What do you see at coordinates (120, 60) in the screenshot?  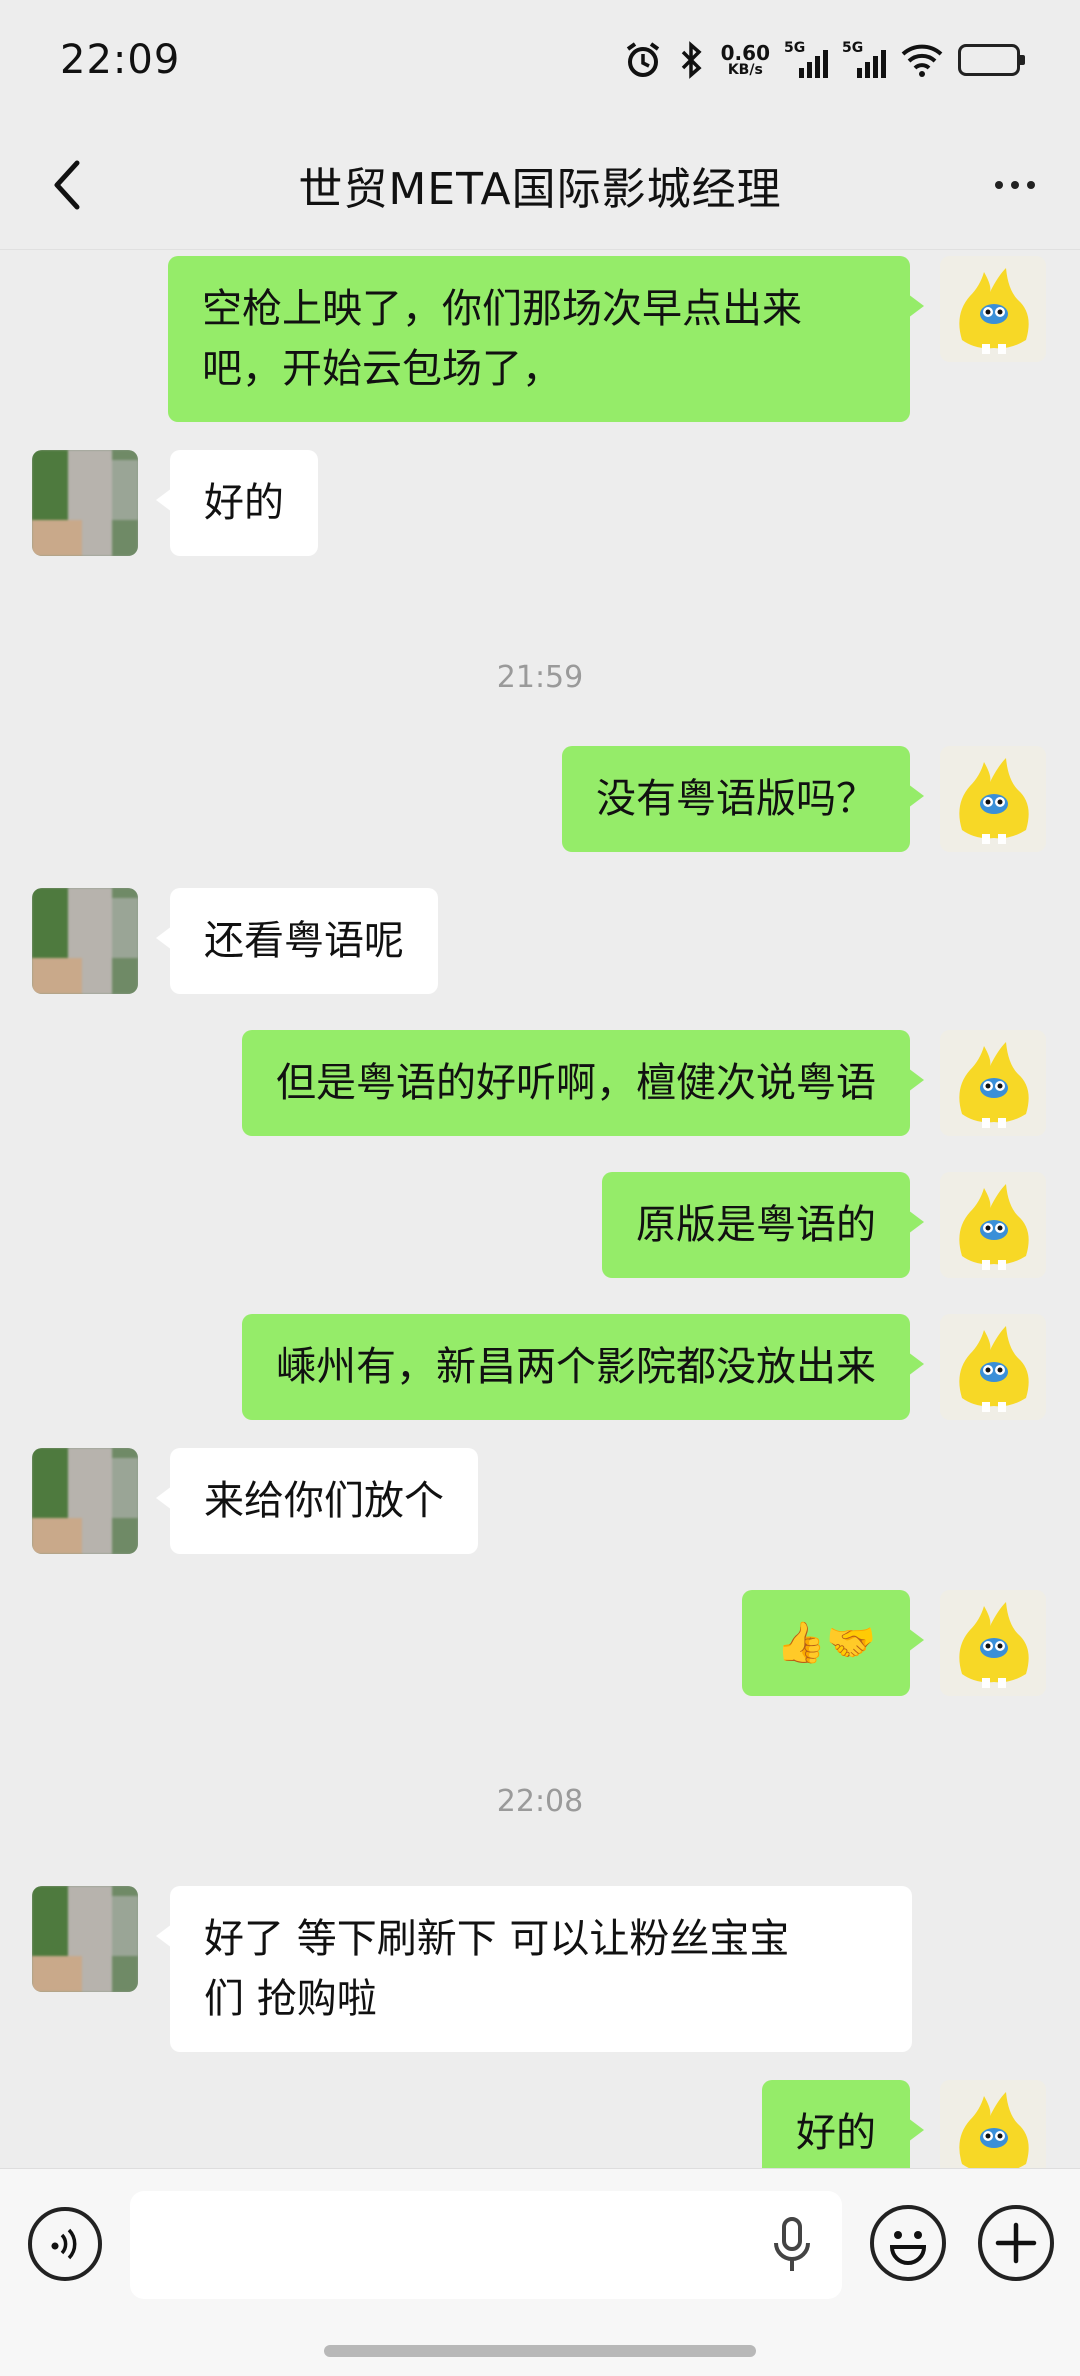 I see `status-time: 22:09` at bounding box center [120, 60].